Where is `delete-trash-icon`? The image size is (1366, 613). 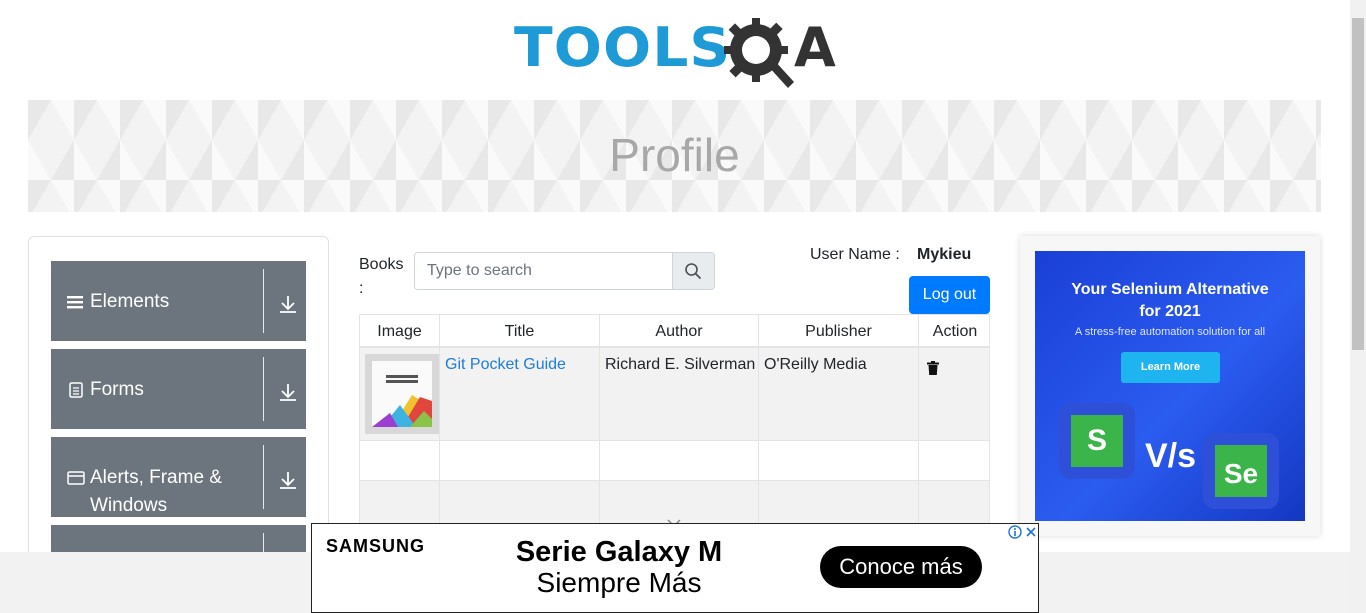
delete-trash-icon is located at coordinates (933, 368).